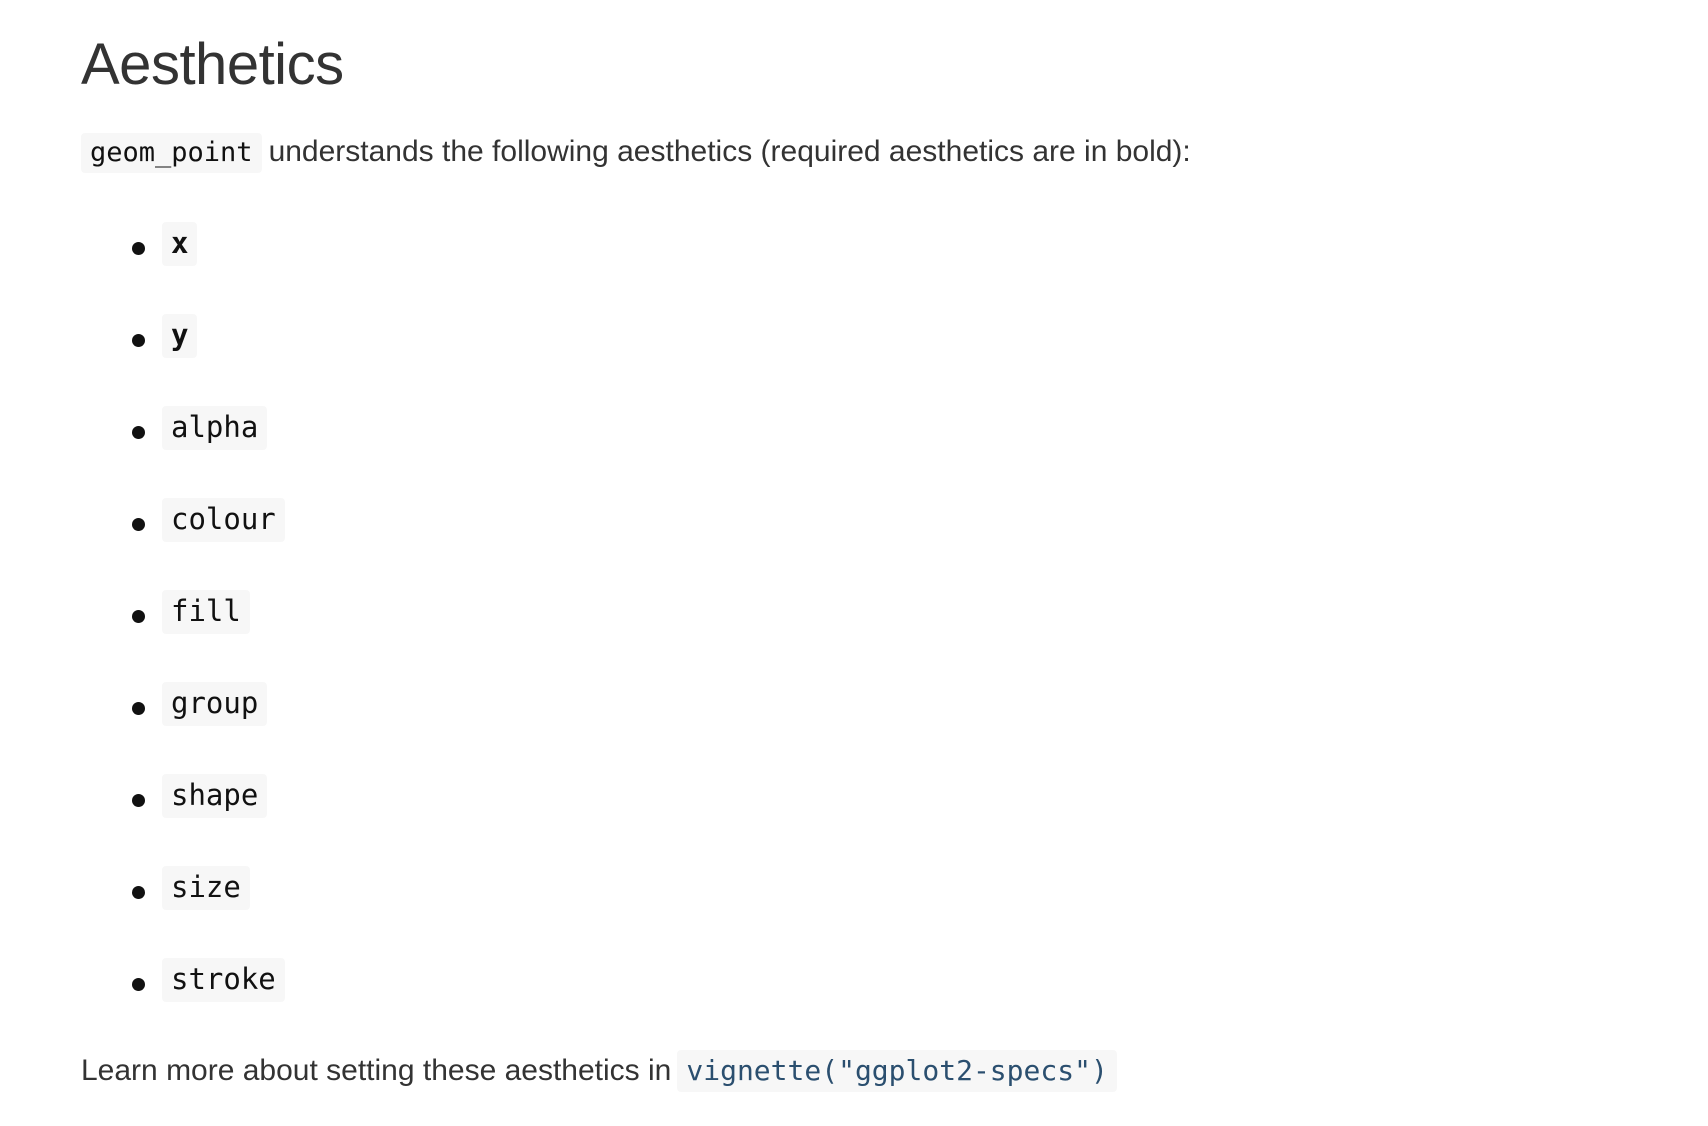 The width and height of the screenshot is (1708, 1126). I want to click on aesthetic-code: size, so click(206, 888).